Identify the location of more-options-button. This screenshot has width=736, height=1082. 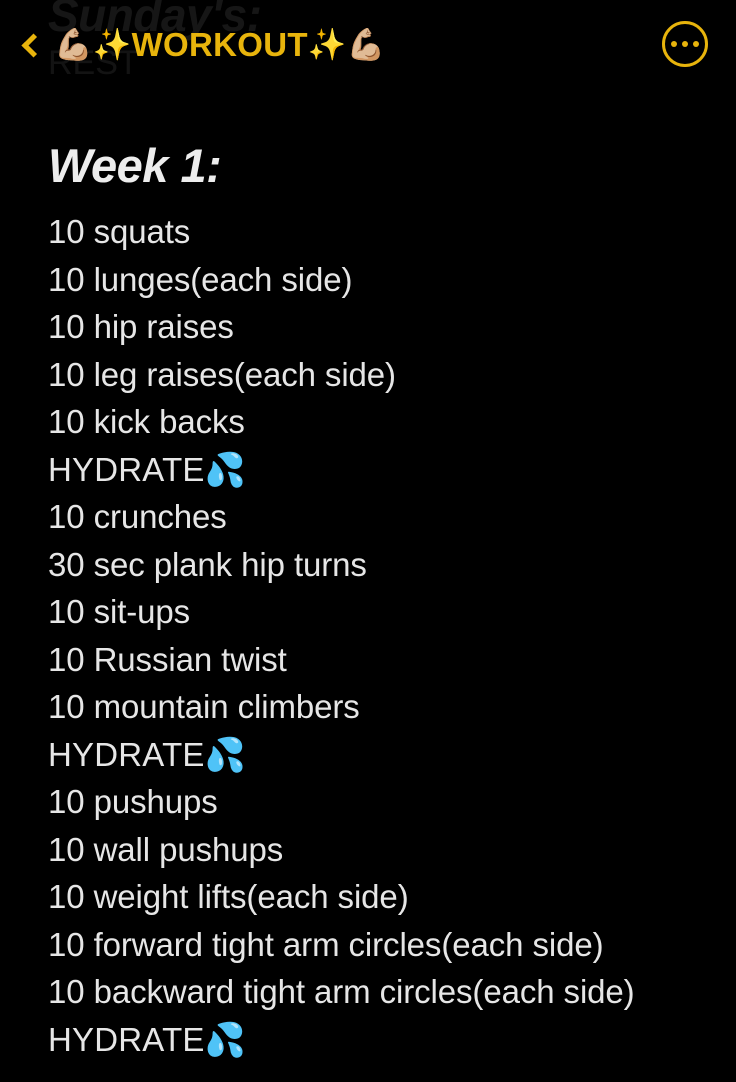
(685, 44).